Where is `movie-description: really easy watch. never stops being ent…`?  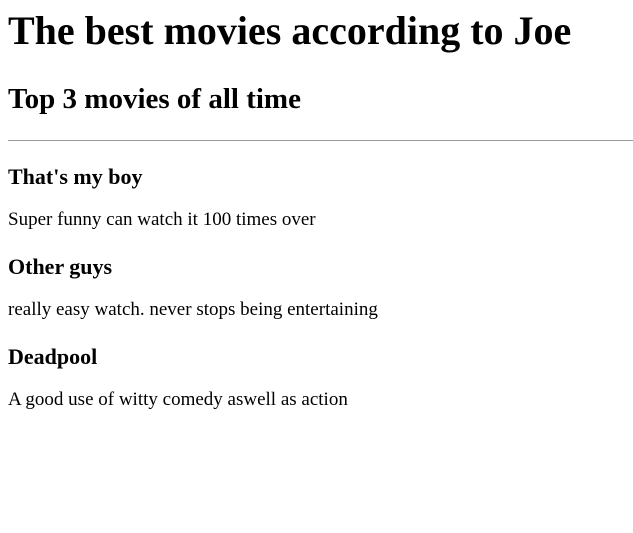 movie-description: really easy watch. never stops being ent… is located at coordinates (193, 309).